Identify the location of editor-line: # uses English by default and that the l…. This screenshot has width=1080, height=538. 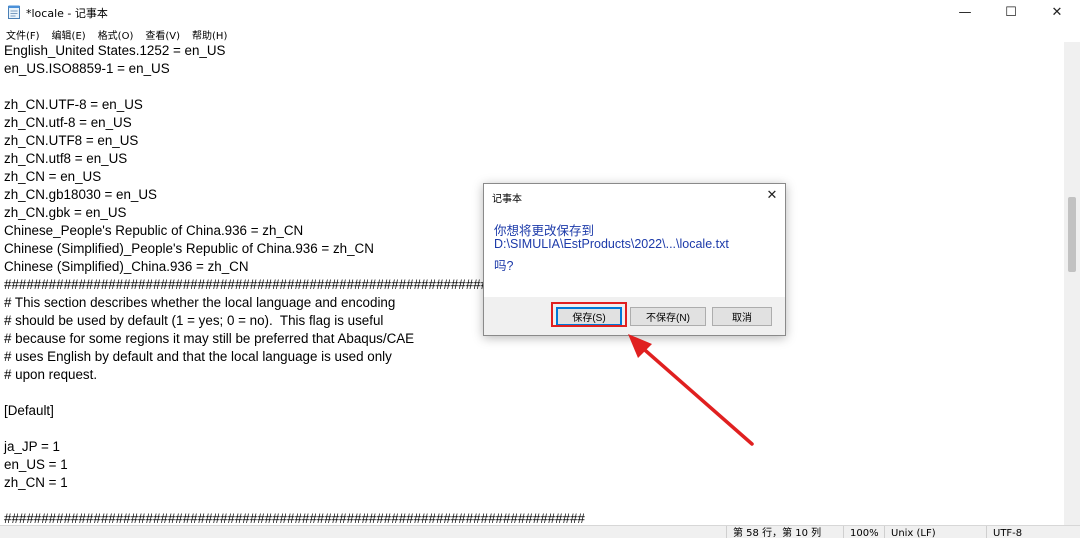
(198, 356).